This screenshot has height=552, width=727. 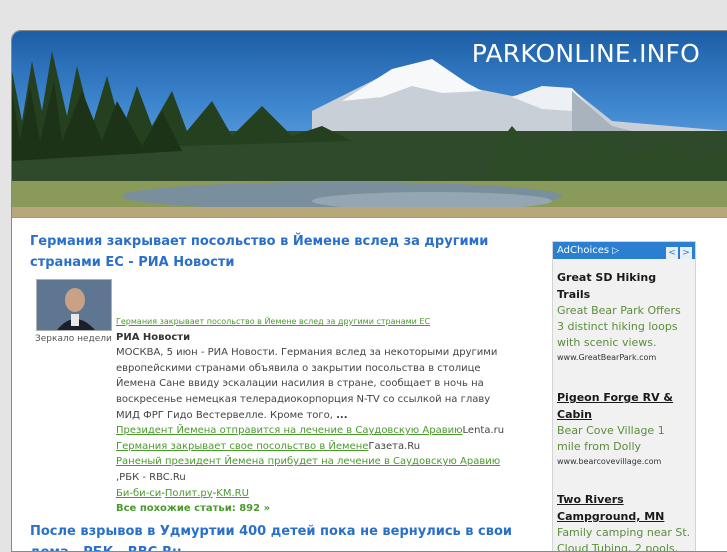 What do you see at coordinates (151, 477) in the screenshot?
I see `related-source: ,РБК - RBC.Ru` at bounding box center [151, 477].